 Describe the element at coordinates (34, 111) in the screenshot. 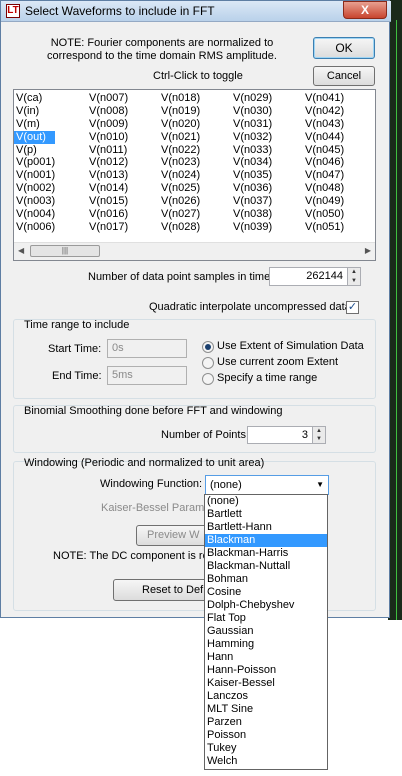

I see `waveform-item: V(in)` at that location.